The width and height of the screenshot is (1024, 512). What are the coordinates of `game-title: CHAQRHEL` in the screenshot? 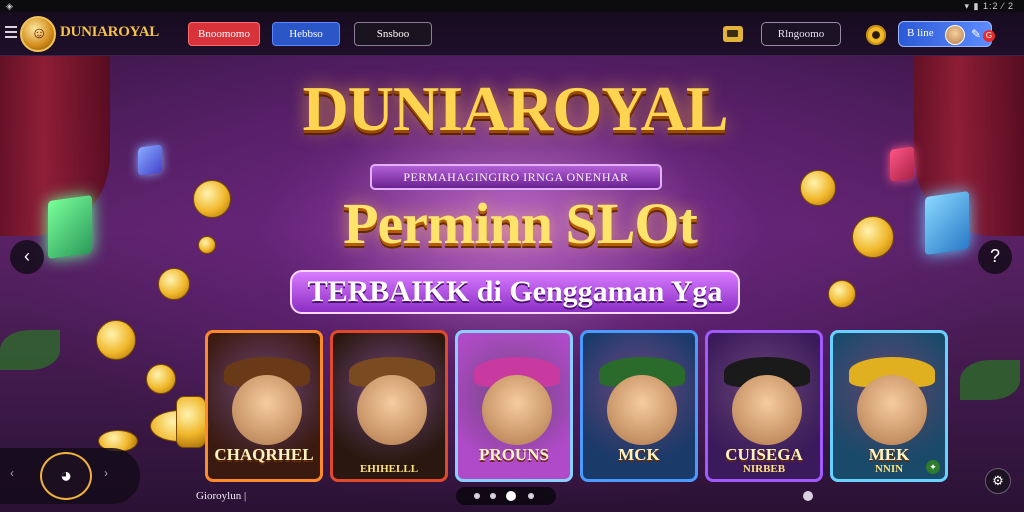 It's located at (264, 454).